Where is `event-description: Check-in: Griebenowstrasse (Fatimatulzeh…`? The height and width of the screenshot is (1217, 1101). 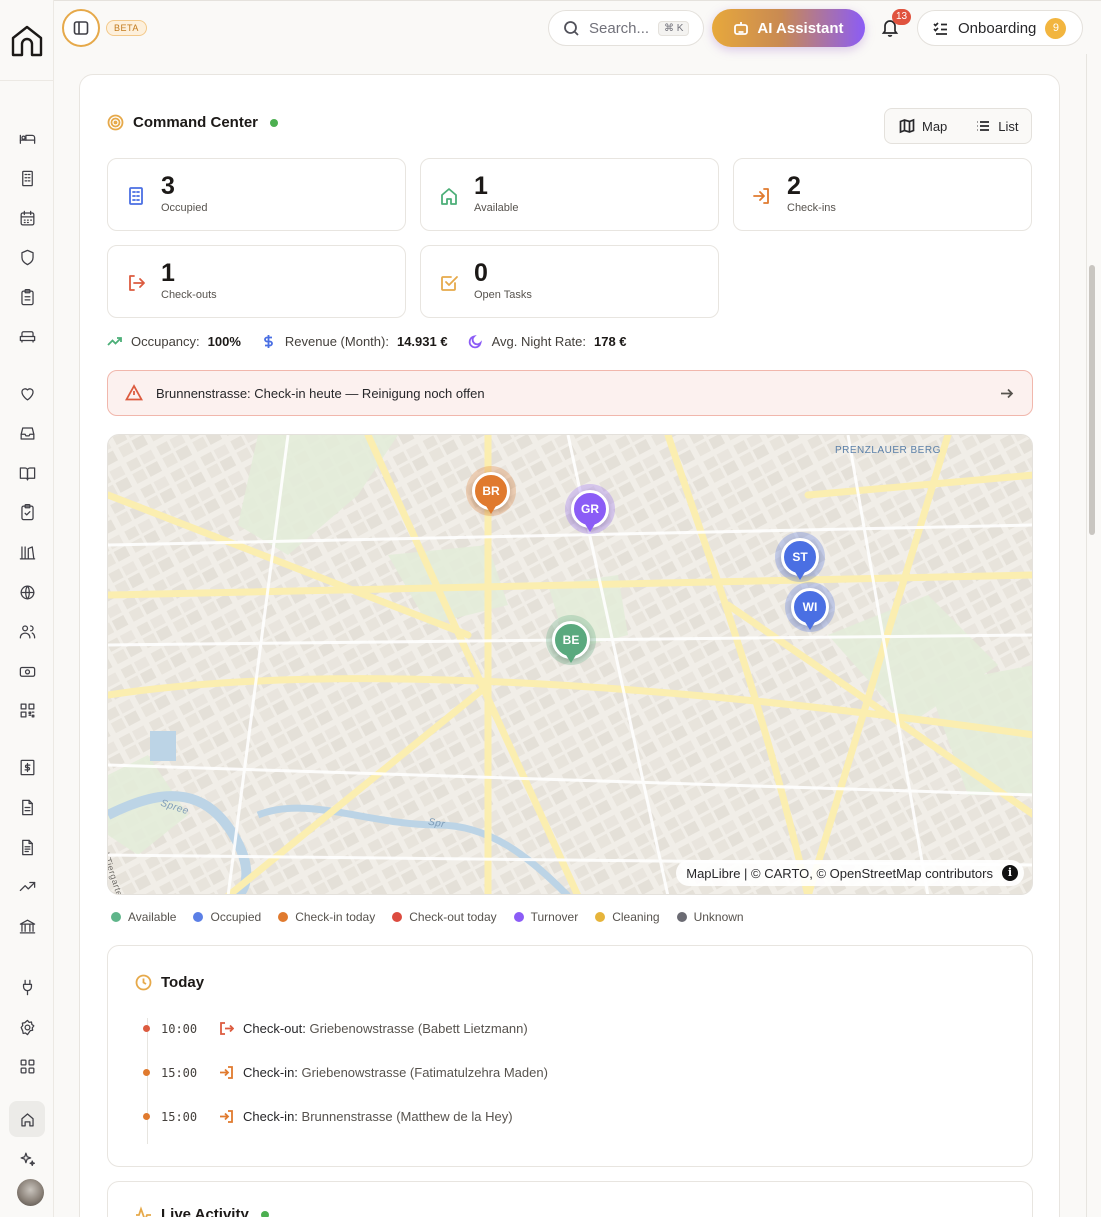 event-description: Check-in: Griebenowstrasse (Fatimatulzeh… is located at coordinates (395, 1072).